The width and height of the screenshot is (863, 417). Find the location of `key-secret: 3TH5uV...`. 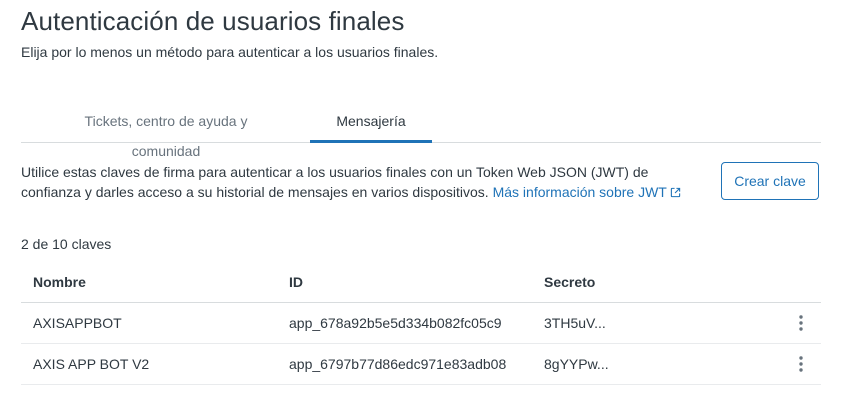

key-secret: 3TH5uV... is located at coordinates (575, 323).